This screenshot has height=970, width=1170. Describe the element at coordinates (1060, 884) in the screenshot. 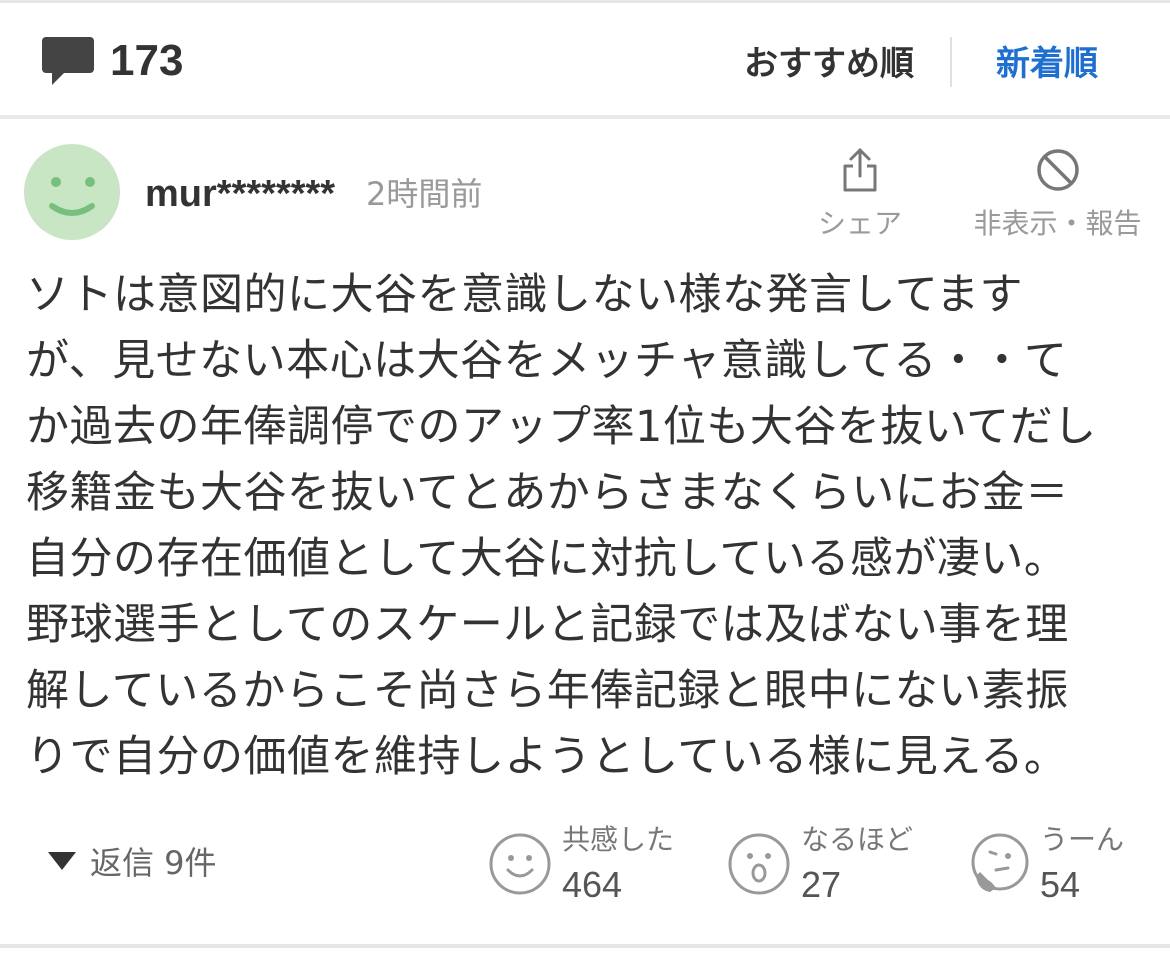

I see `reaction-count: 54` at that location.